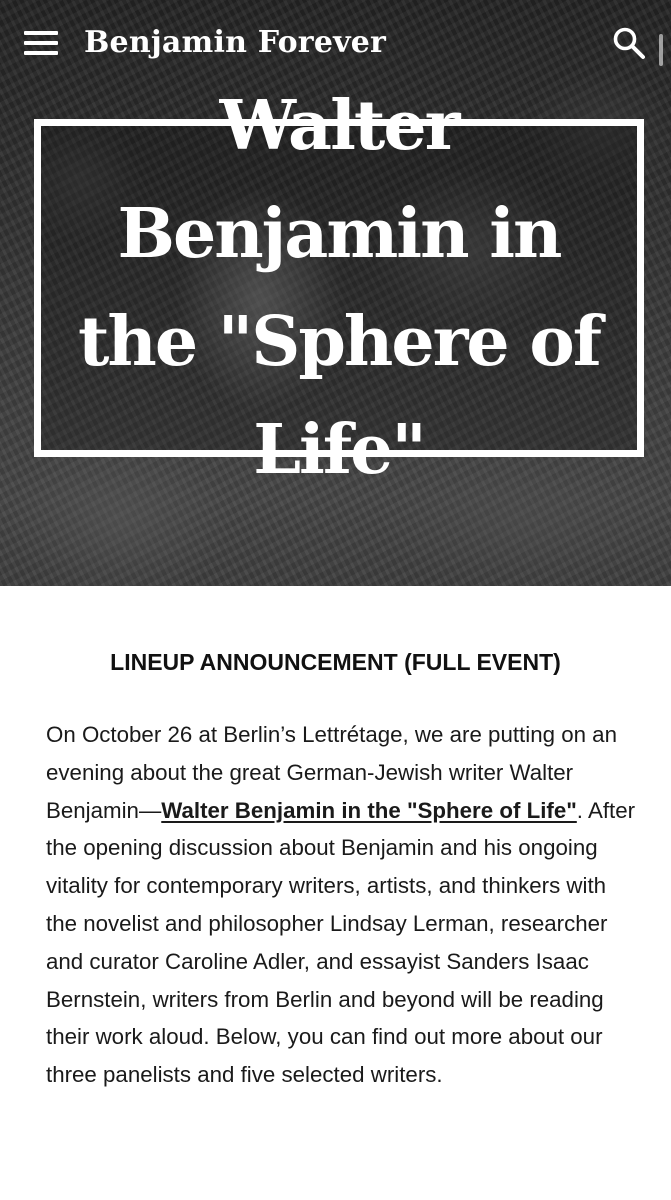 This screenshot has width=671, height=1200. I want to click on hamburger-menu-icon, so click(41, 43).